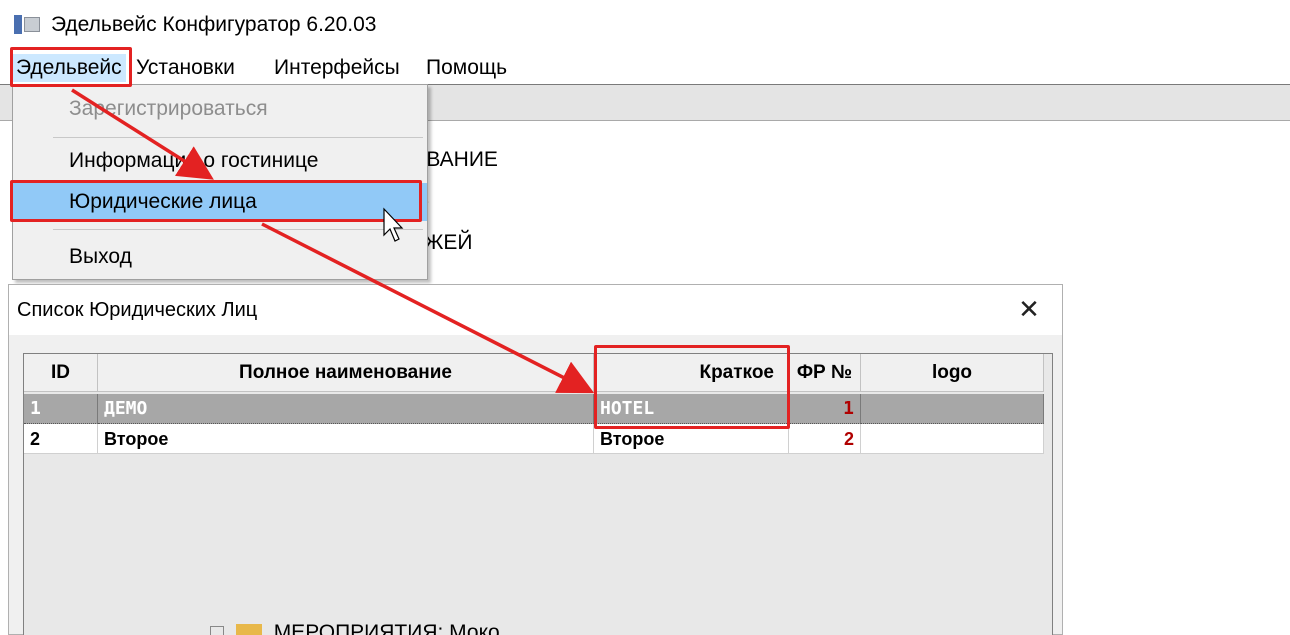  What do you see at coordinates (346, 373) in the screenshot?
I see `column-header-full-name: Полное наименование` at bounding box center [346, 373].